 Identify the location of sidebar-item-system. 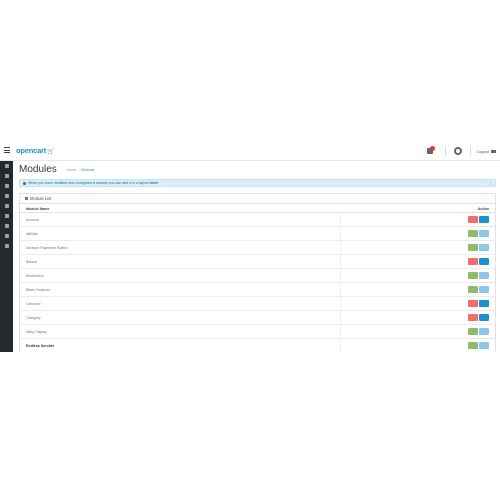
(6, 236).